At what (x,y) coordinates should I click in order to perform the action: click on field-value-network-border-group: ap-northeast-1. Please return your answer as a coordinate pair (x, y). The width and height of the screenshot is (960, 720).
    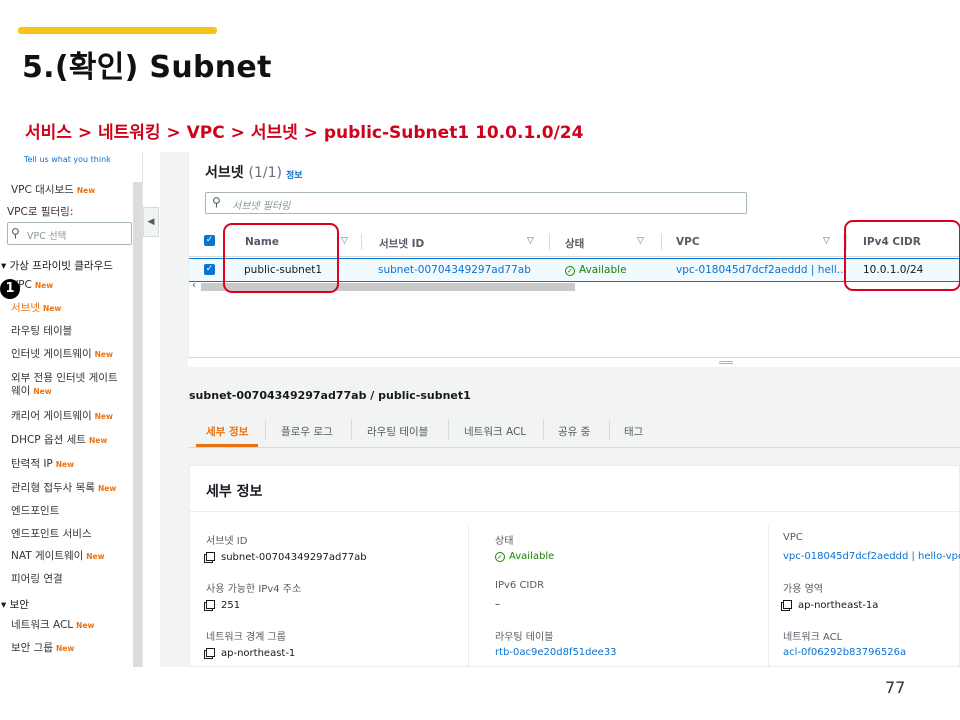
    Looking at the image, I should click on (250, 653).